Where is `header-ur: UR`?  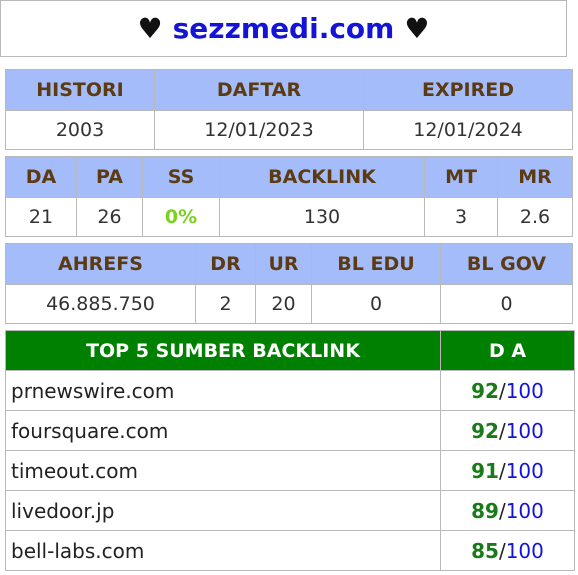
header-ur: UR is located at coordinates (283, 264).